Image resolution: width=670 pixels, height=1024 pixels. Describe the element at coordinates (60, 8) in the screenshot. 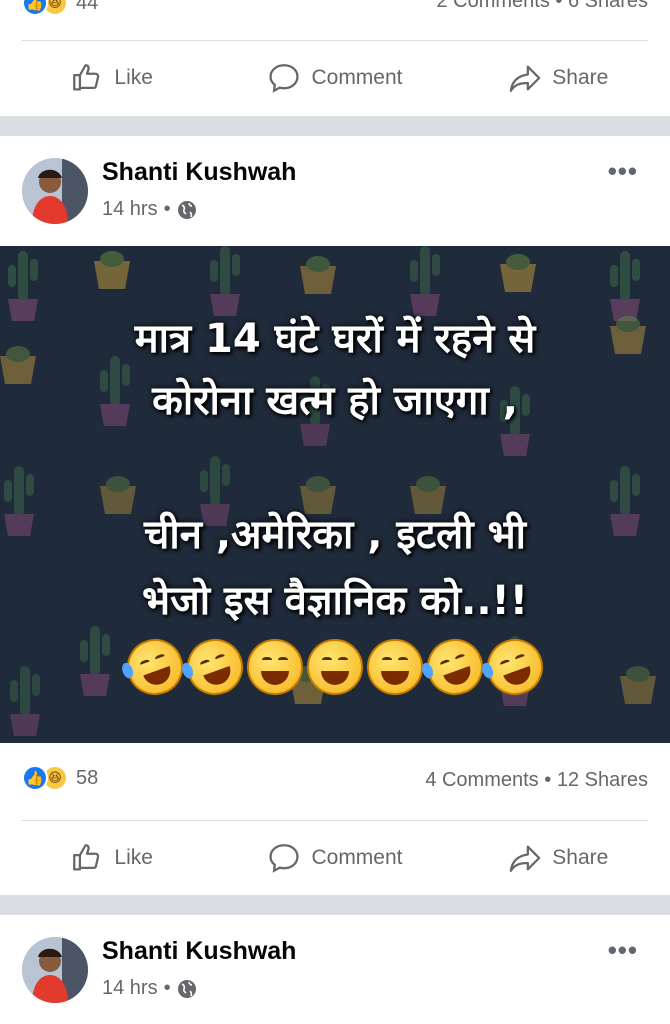

I see `reaction-summary: 👍 😆 44` at that location.